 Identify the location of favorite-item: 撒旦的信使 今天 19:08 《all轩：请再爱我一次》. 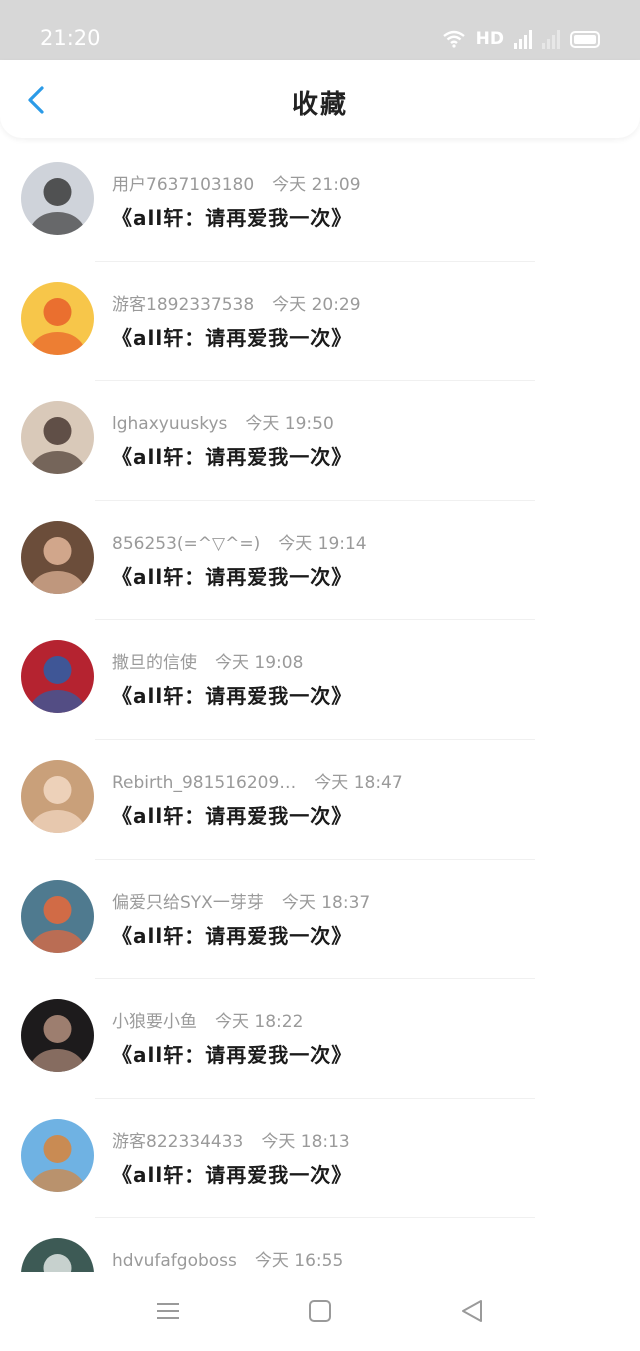
(320, 680).